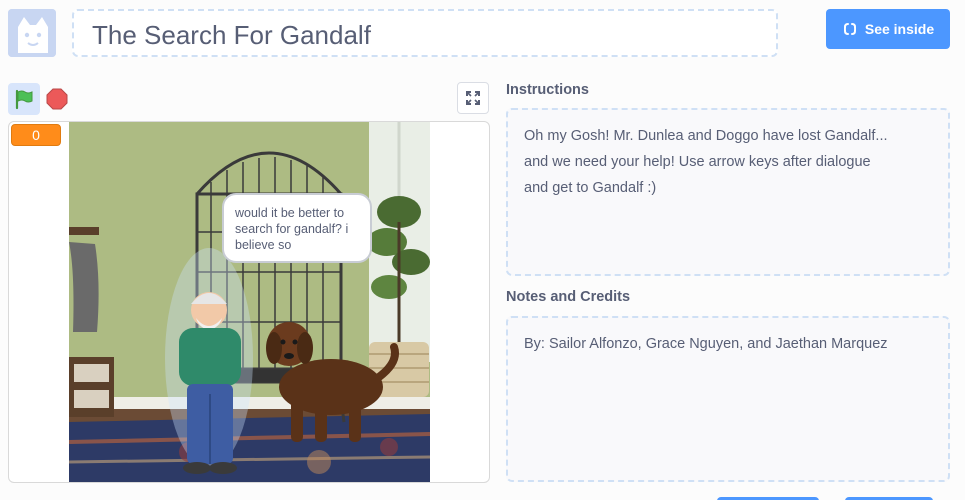  I want to click on score-monitor: 0, so click(36, 135).